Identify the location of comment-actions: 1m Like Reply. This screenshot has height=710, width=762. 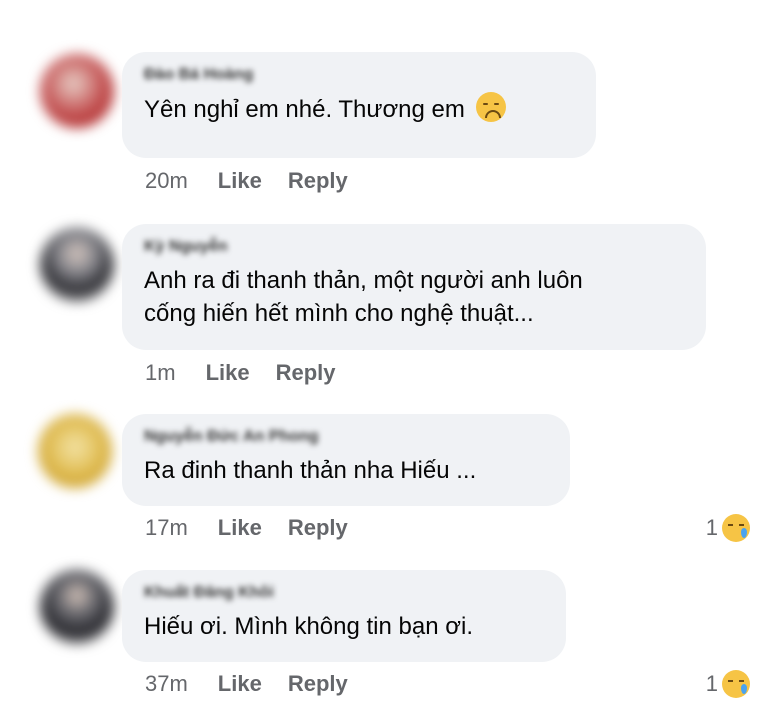
(253, 373).